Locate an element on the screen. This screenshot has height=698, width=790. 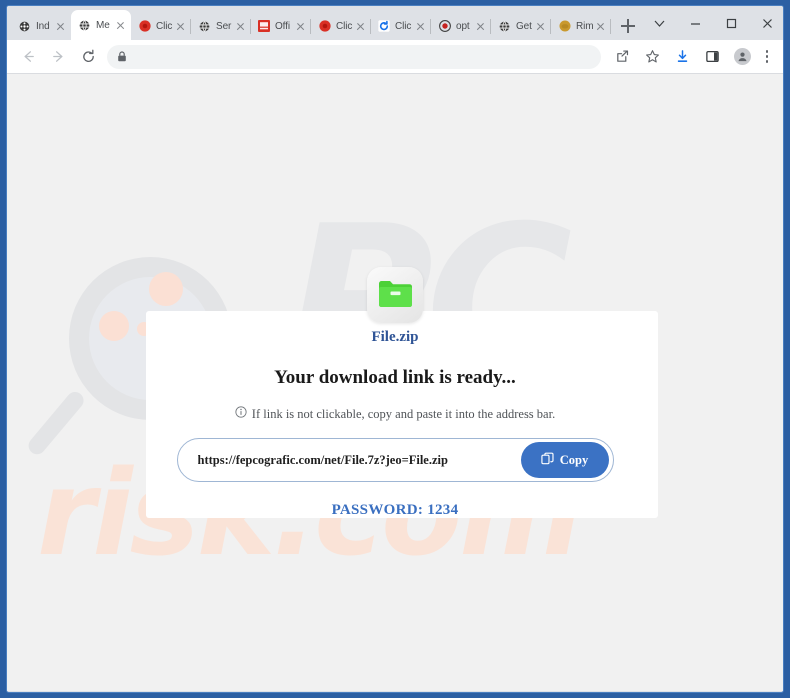
tab-title: Me is located at coordinates (103, 25).